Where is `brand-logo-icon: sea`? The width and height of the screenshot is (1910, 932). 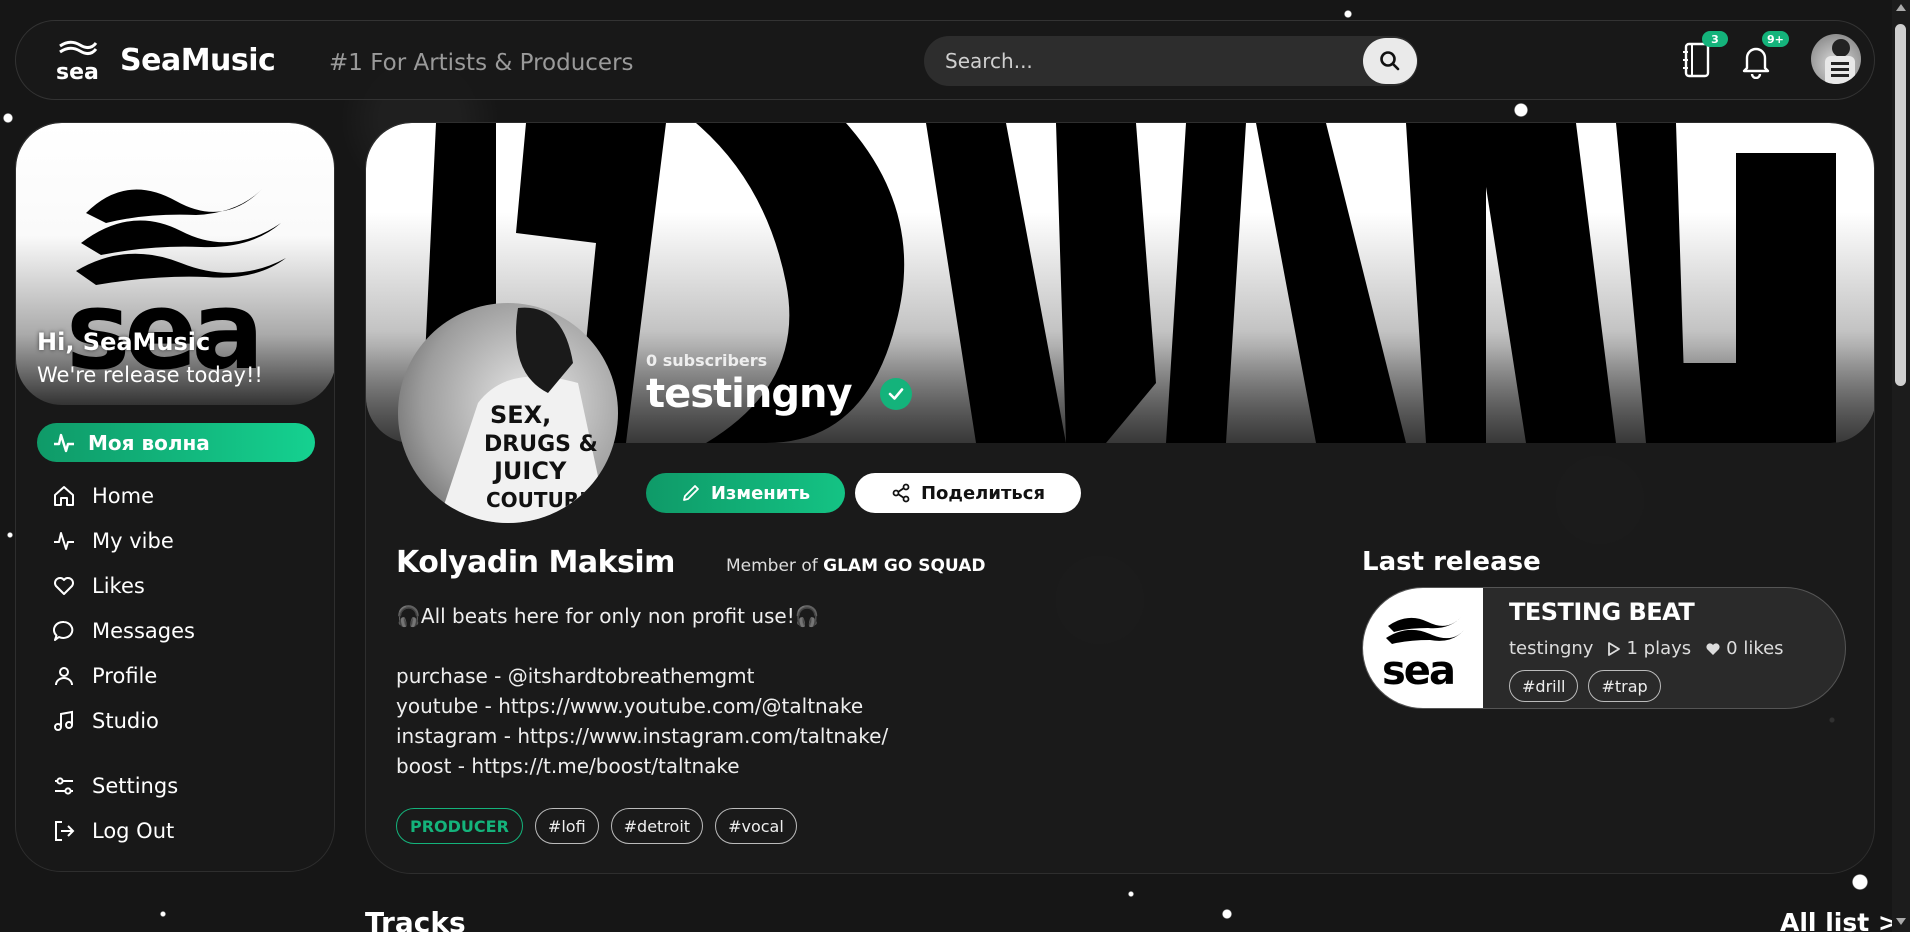
brand-logo-icon: sea is located at coordinates (77, 61).